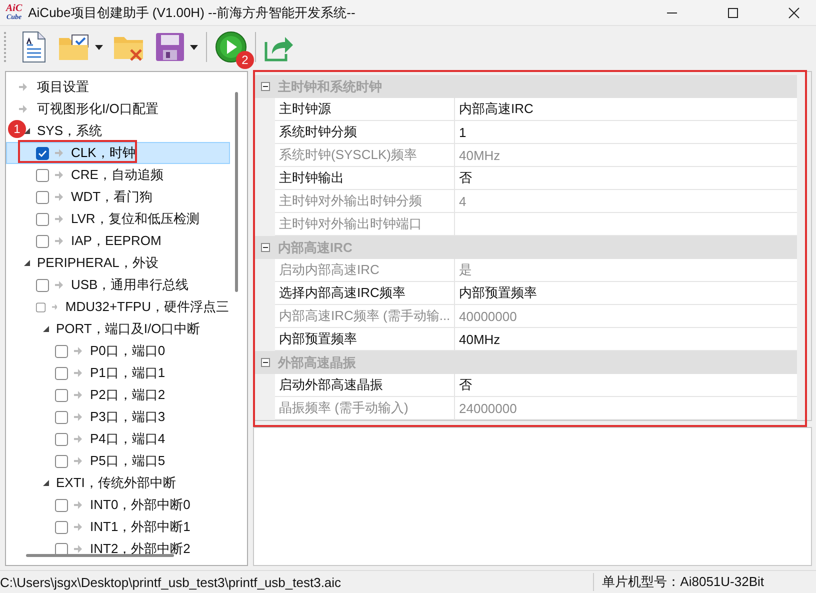 This screenshot has height=593, width=816. What do you see at coordinates (365, 132) in the screenshot?
I see `property-name: 系统时钟分频` at bounding box center [365, 132].